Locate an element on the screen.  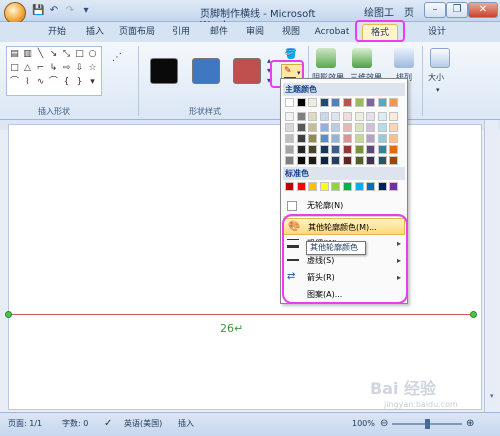
size-chevron-icon: ▾ is located at coordinates (440, 90).